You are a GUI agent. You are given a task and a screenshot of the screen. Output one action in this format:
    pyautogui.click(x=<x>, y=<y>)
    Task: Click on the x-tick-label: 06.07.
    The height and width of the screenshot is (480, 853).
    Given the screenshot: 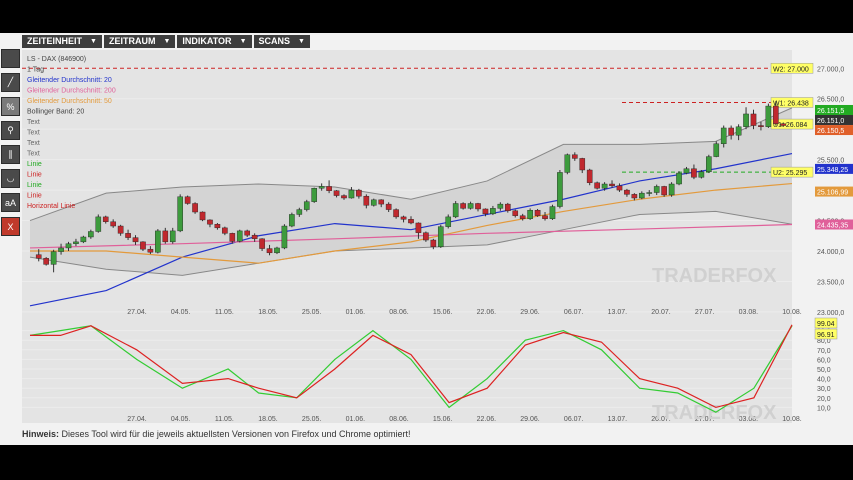 What is the action you would take?
    pyautogui.click(x=574, y=312)
    